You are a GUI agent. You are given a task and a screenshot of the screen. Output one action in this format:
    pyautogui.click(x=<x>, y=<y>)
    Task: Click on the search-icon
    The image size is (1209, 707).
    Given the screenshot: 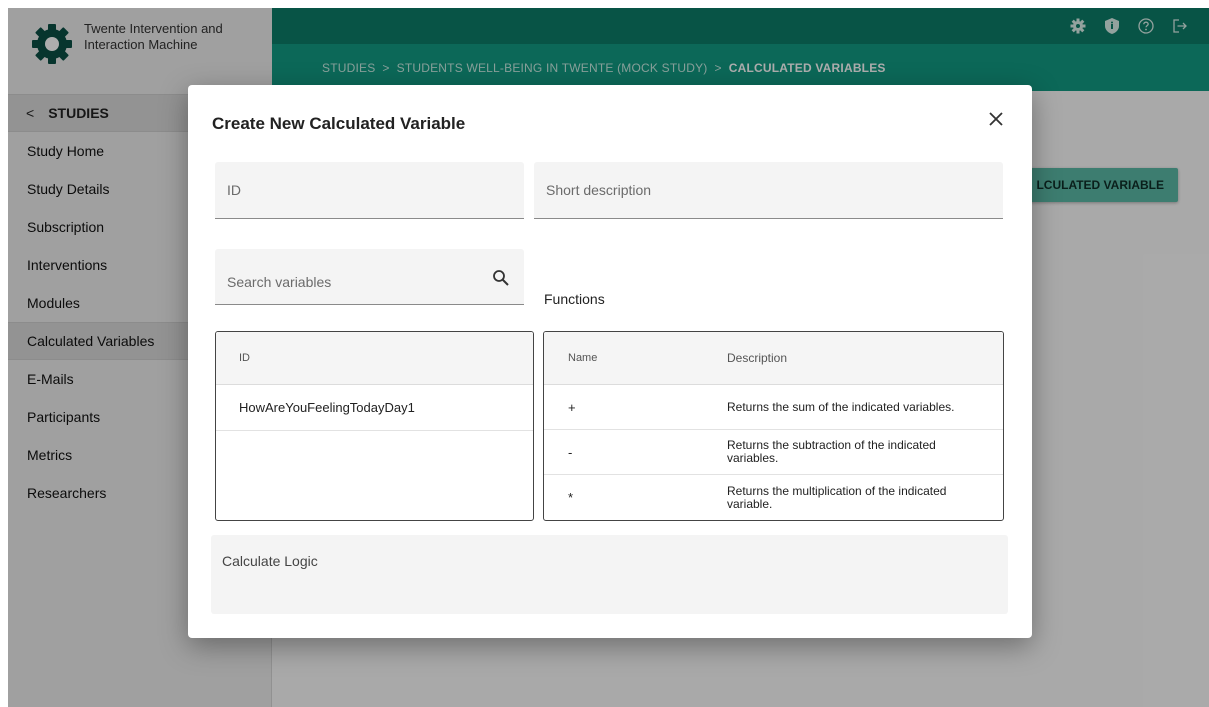 What is the action you would take?
    pyautogui.click(x=501, y=278)
    